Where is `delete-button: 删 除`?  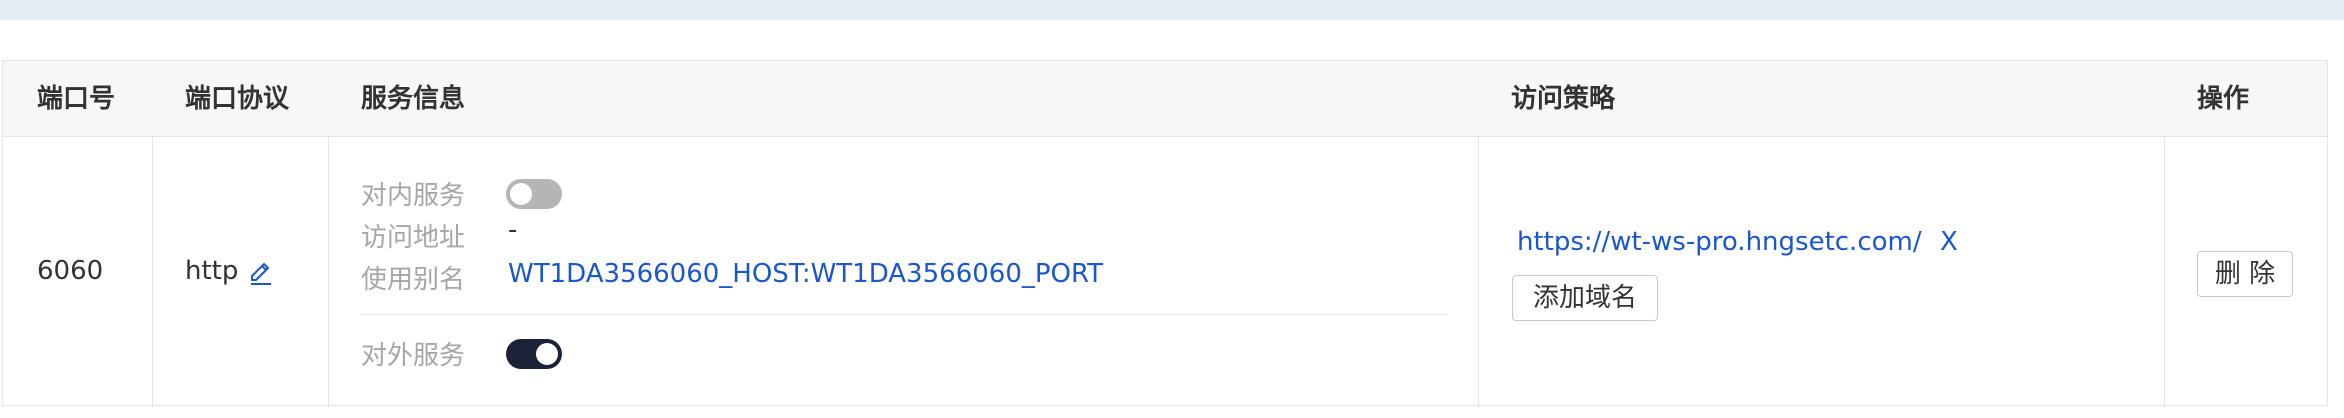
delete-button: 删 除 is located at coordinates (2245, 274).